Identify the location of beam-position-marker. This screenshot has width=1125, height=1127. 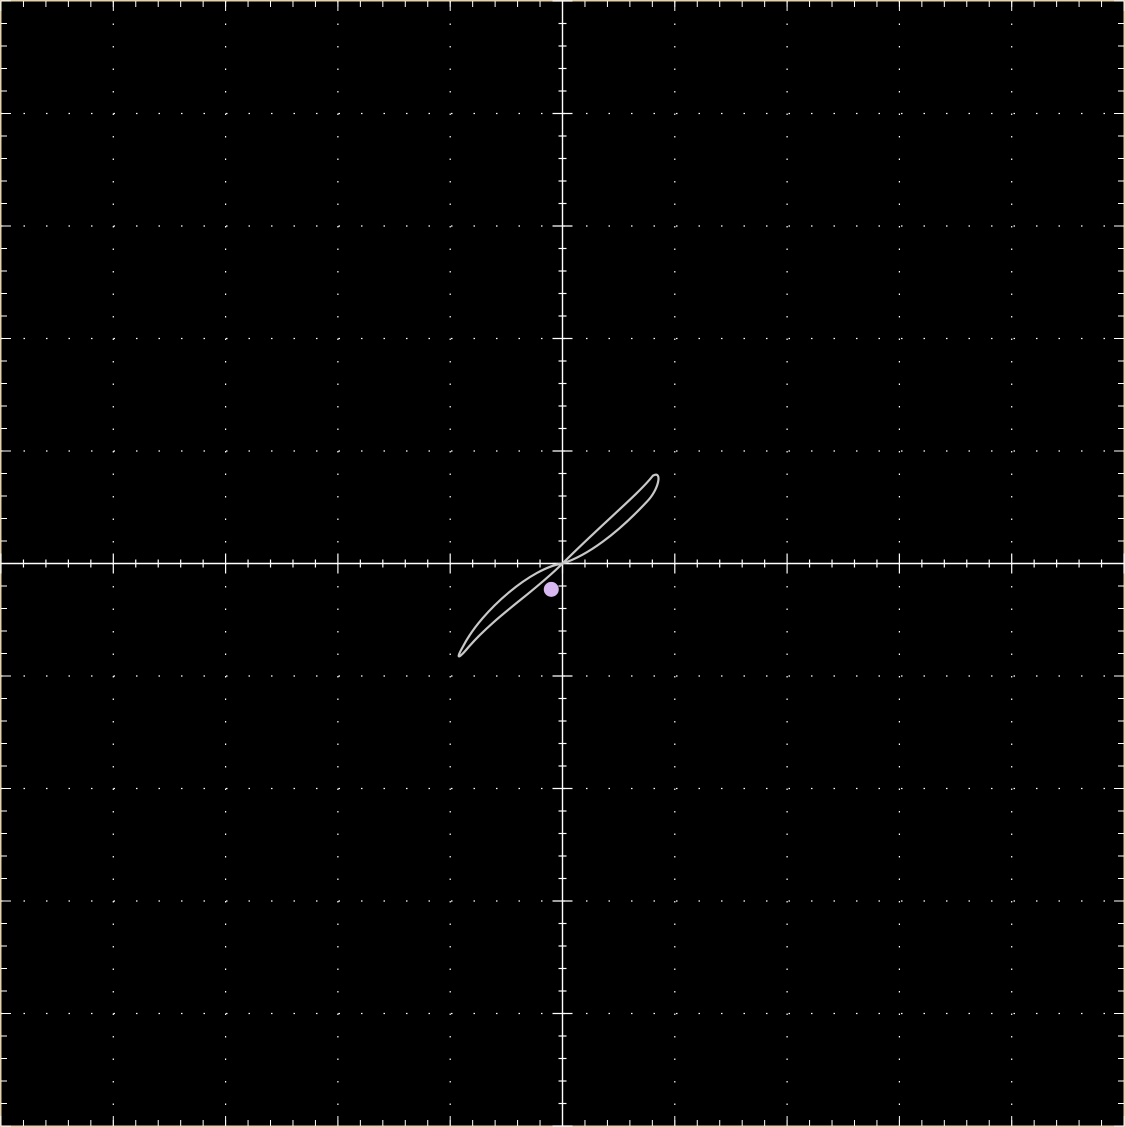
(551, 589).